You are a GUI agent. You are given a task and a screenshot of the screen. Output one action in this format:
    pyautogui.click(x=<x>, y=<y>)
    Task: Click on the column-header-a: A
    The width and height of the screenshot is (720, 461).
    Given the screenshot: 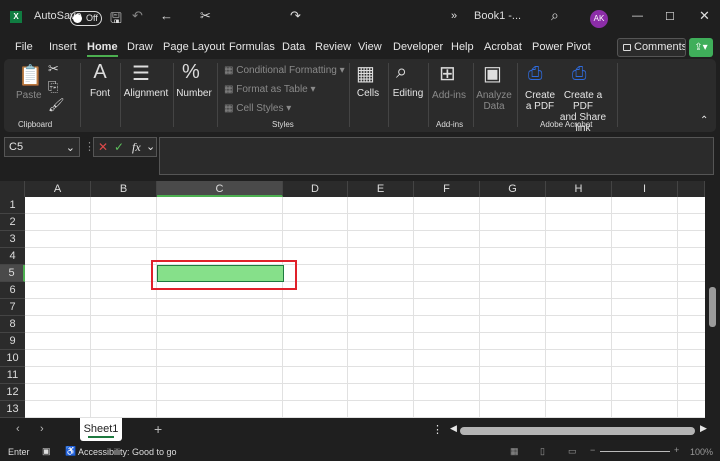 What is the action you would take?
    pyautogui.click(x=58, y=189)
    